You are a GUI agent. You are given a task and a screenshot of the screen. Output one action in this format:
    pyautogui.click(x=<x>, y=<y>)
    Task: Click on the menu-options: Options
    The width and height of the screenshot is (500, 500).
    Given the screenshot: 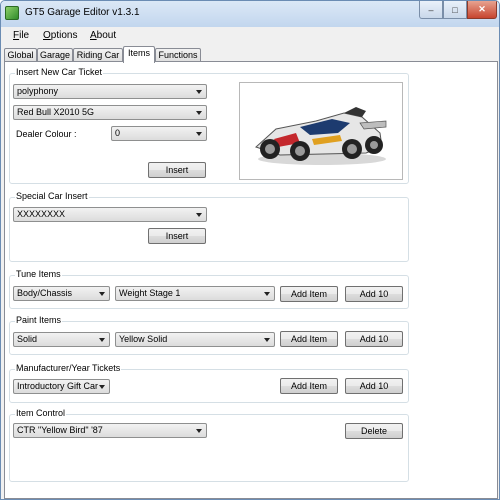 What is the action you would take?
    pyautogui.click(x=60, y=35)
    